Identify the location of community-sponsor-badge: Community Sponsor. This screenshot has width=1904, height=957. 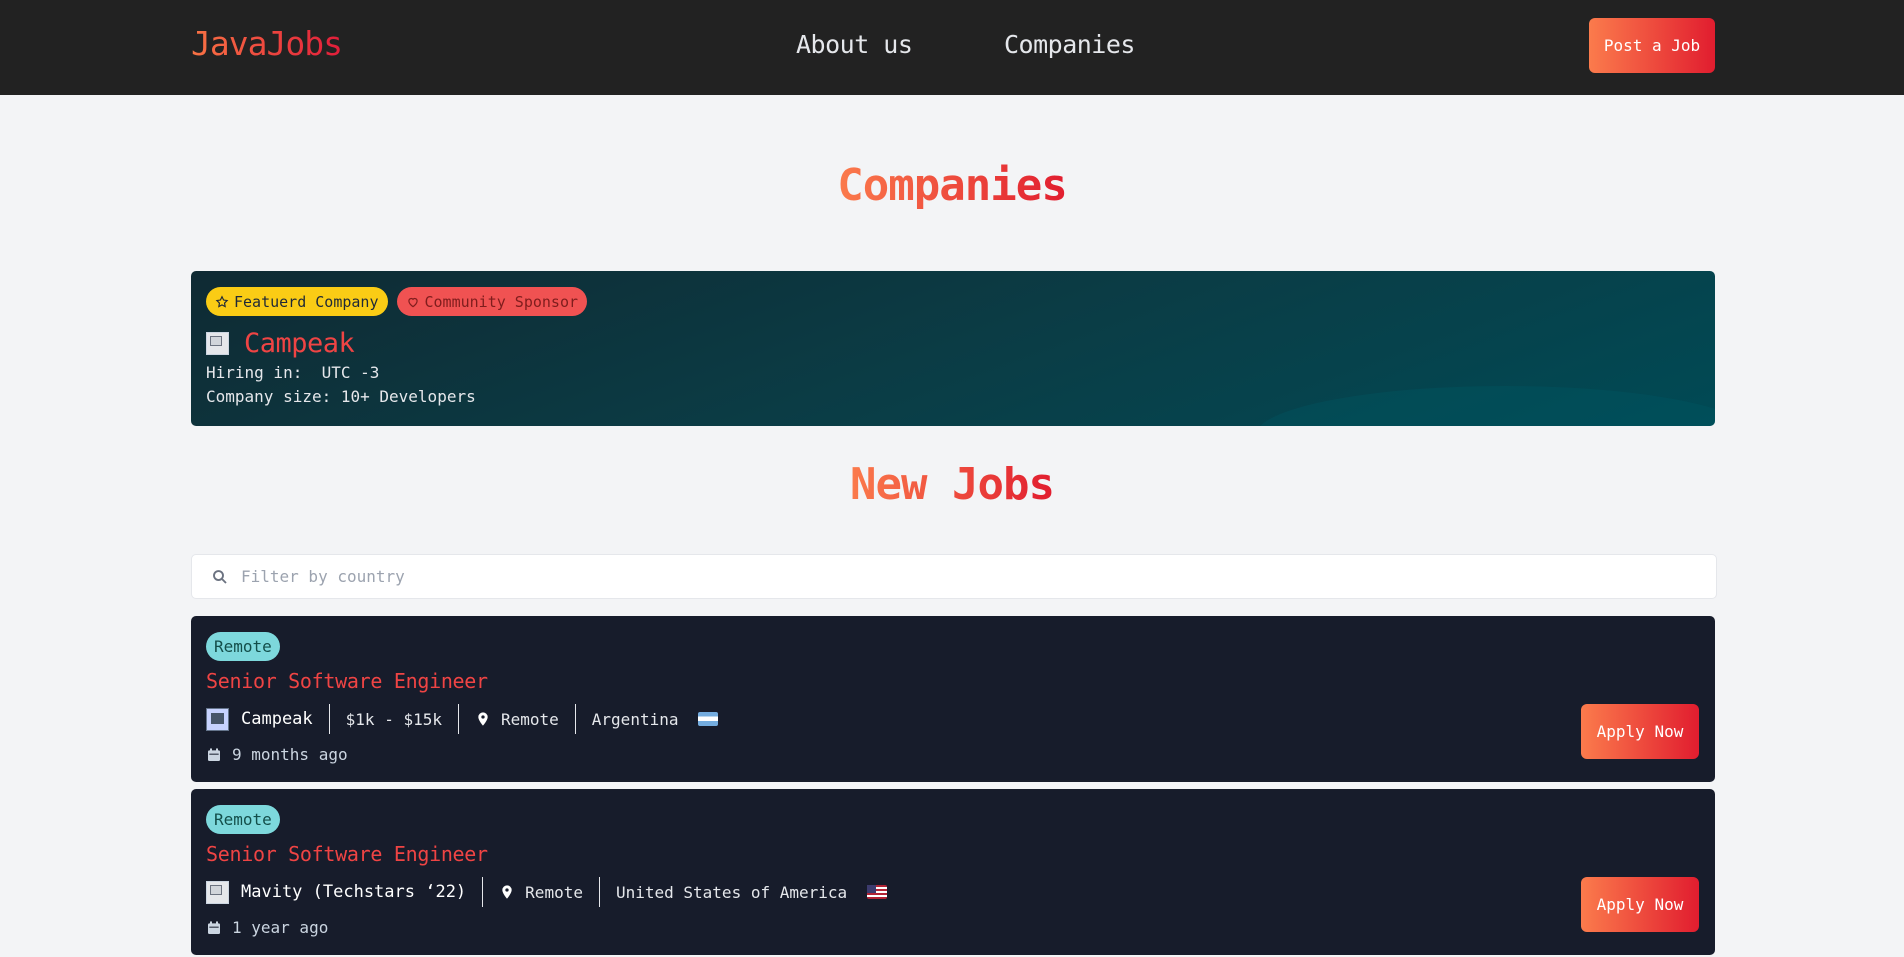
(492, 301).